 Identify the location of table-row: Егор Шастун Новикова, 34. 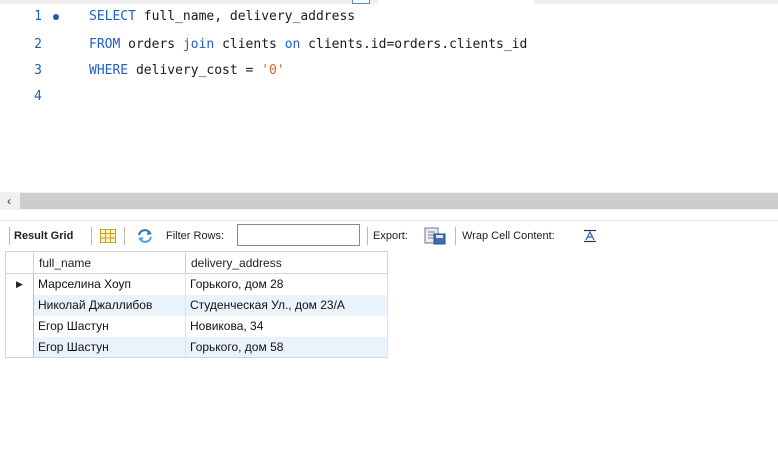
(196, 326).